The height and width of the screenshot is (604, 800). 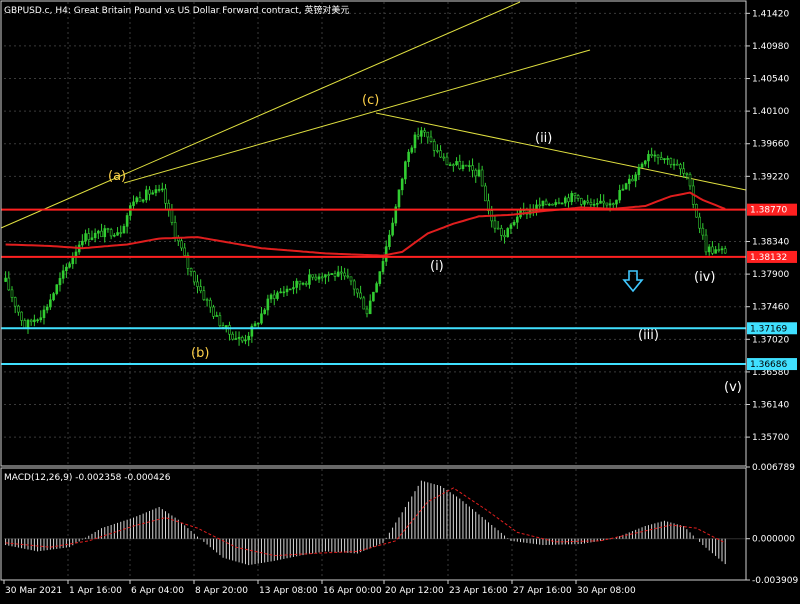 I want to click on y-tick-label: 1.35700, so click(x=770, y=438).